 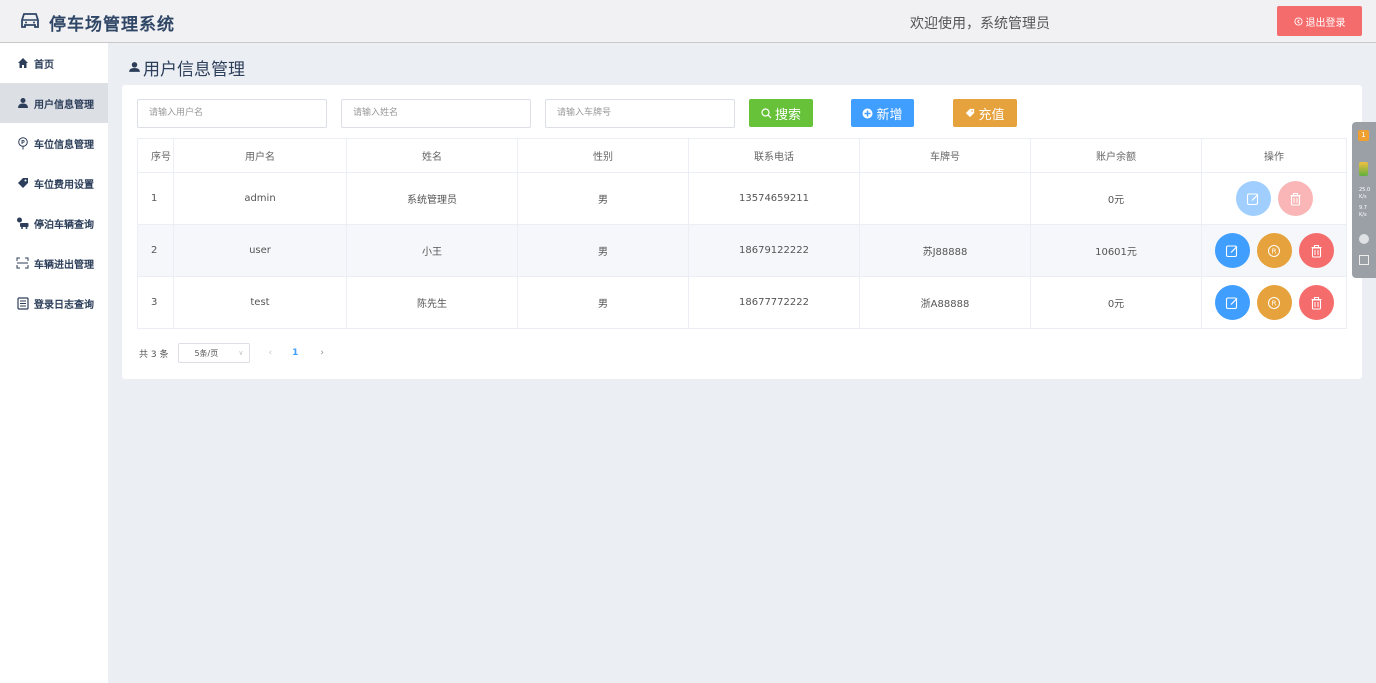 I want to click on document-icon, so click(x=22, y=303).